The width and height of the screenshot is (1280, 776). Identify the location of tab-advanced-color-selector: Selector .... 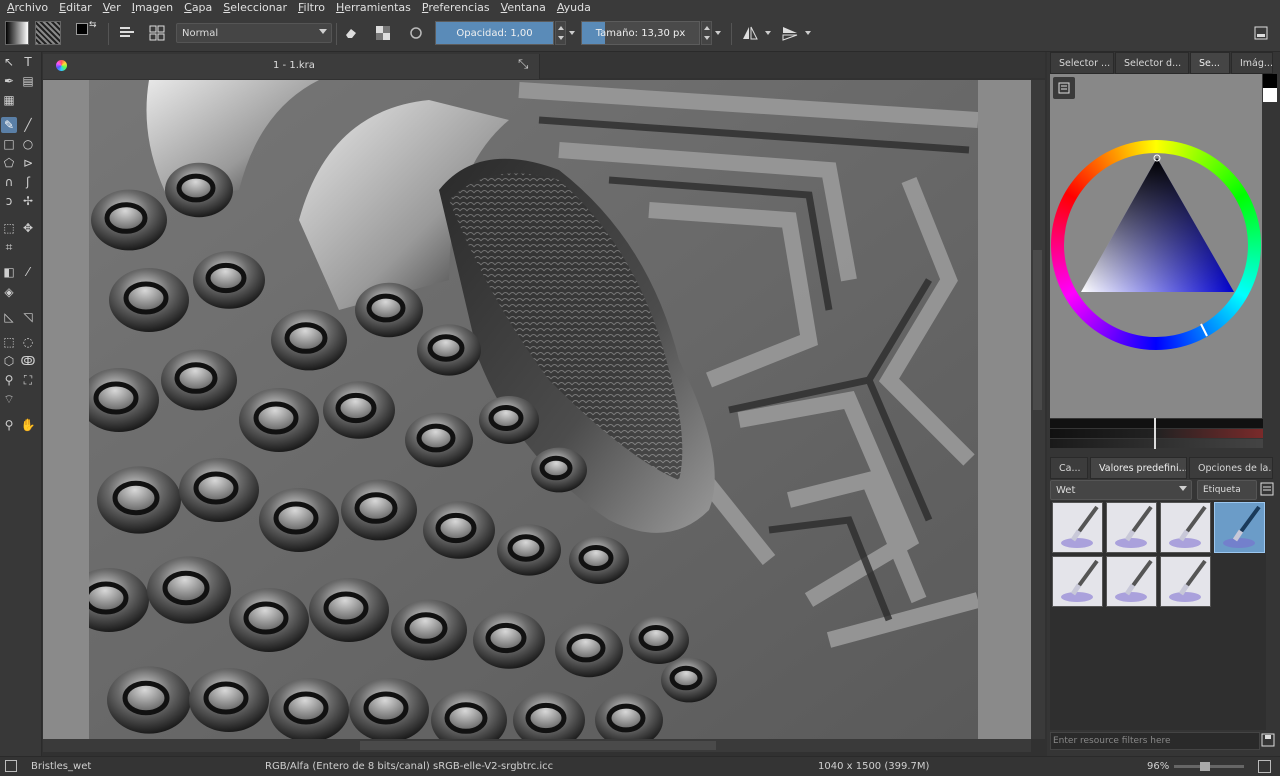
(1082, 63).